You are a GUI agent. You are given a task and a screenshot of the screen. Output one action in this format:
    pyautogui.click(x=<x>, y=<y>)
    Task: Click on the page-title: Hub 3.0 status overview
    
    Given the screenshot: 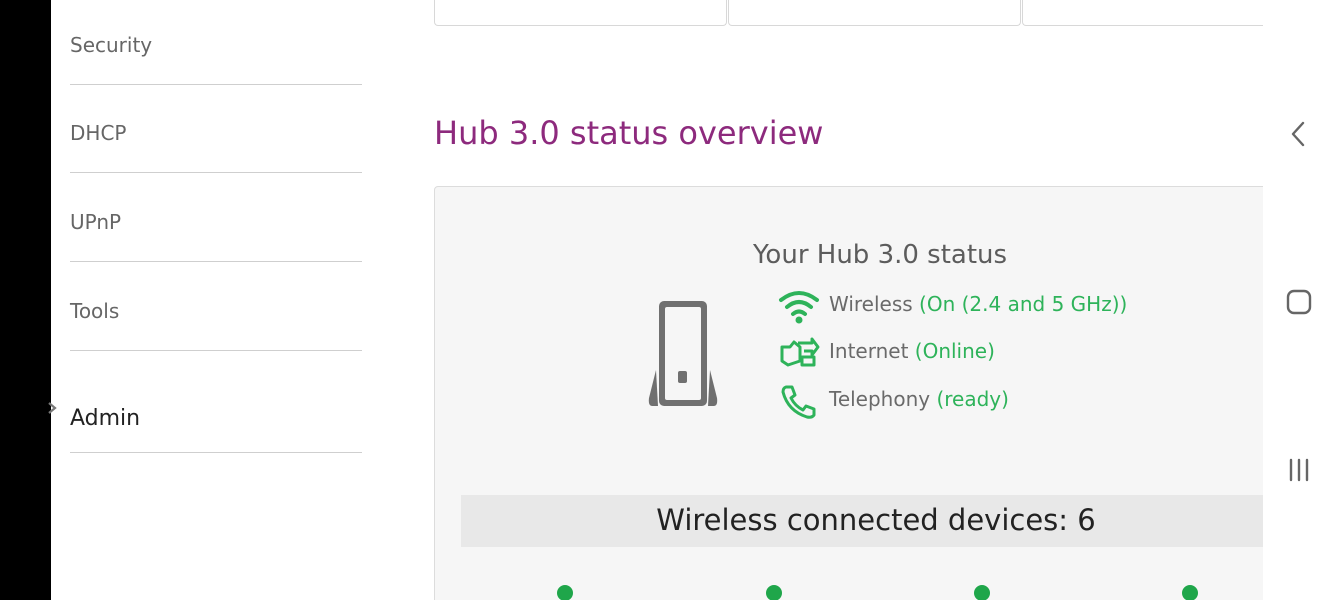 What is the action you would take?
    pyautogui.click(x=629, y=133)
    